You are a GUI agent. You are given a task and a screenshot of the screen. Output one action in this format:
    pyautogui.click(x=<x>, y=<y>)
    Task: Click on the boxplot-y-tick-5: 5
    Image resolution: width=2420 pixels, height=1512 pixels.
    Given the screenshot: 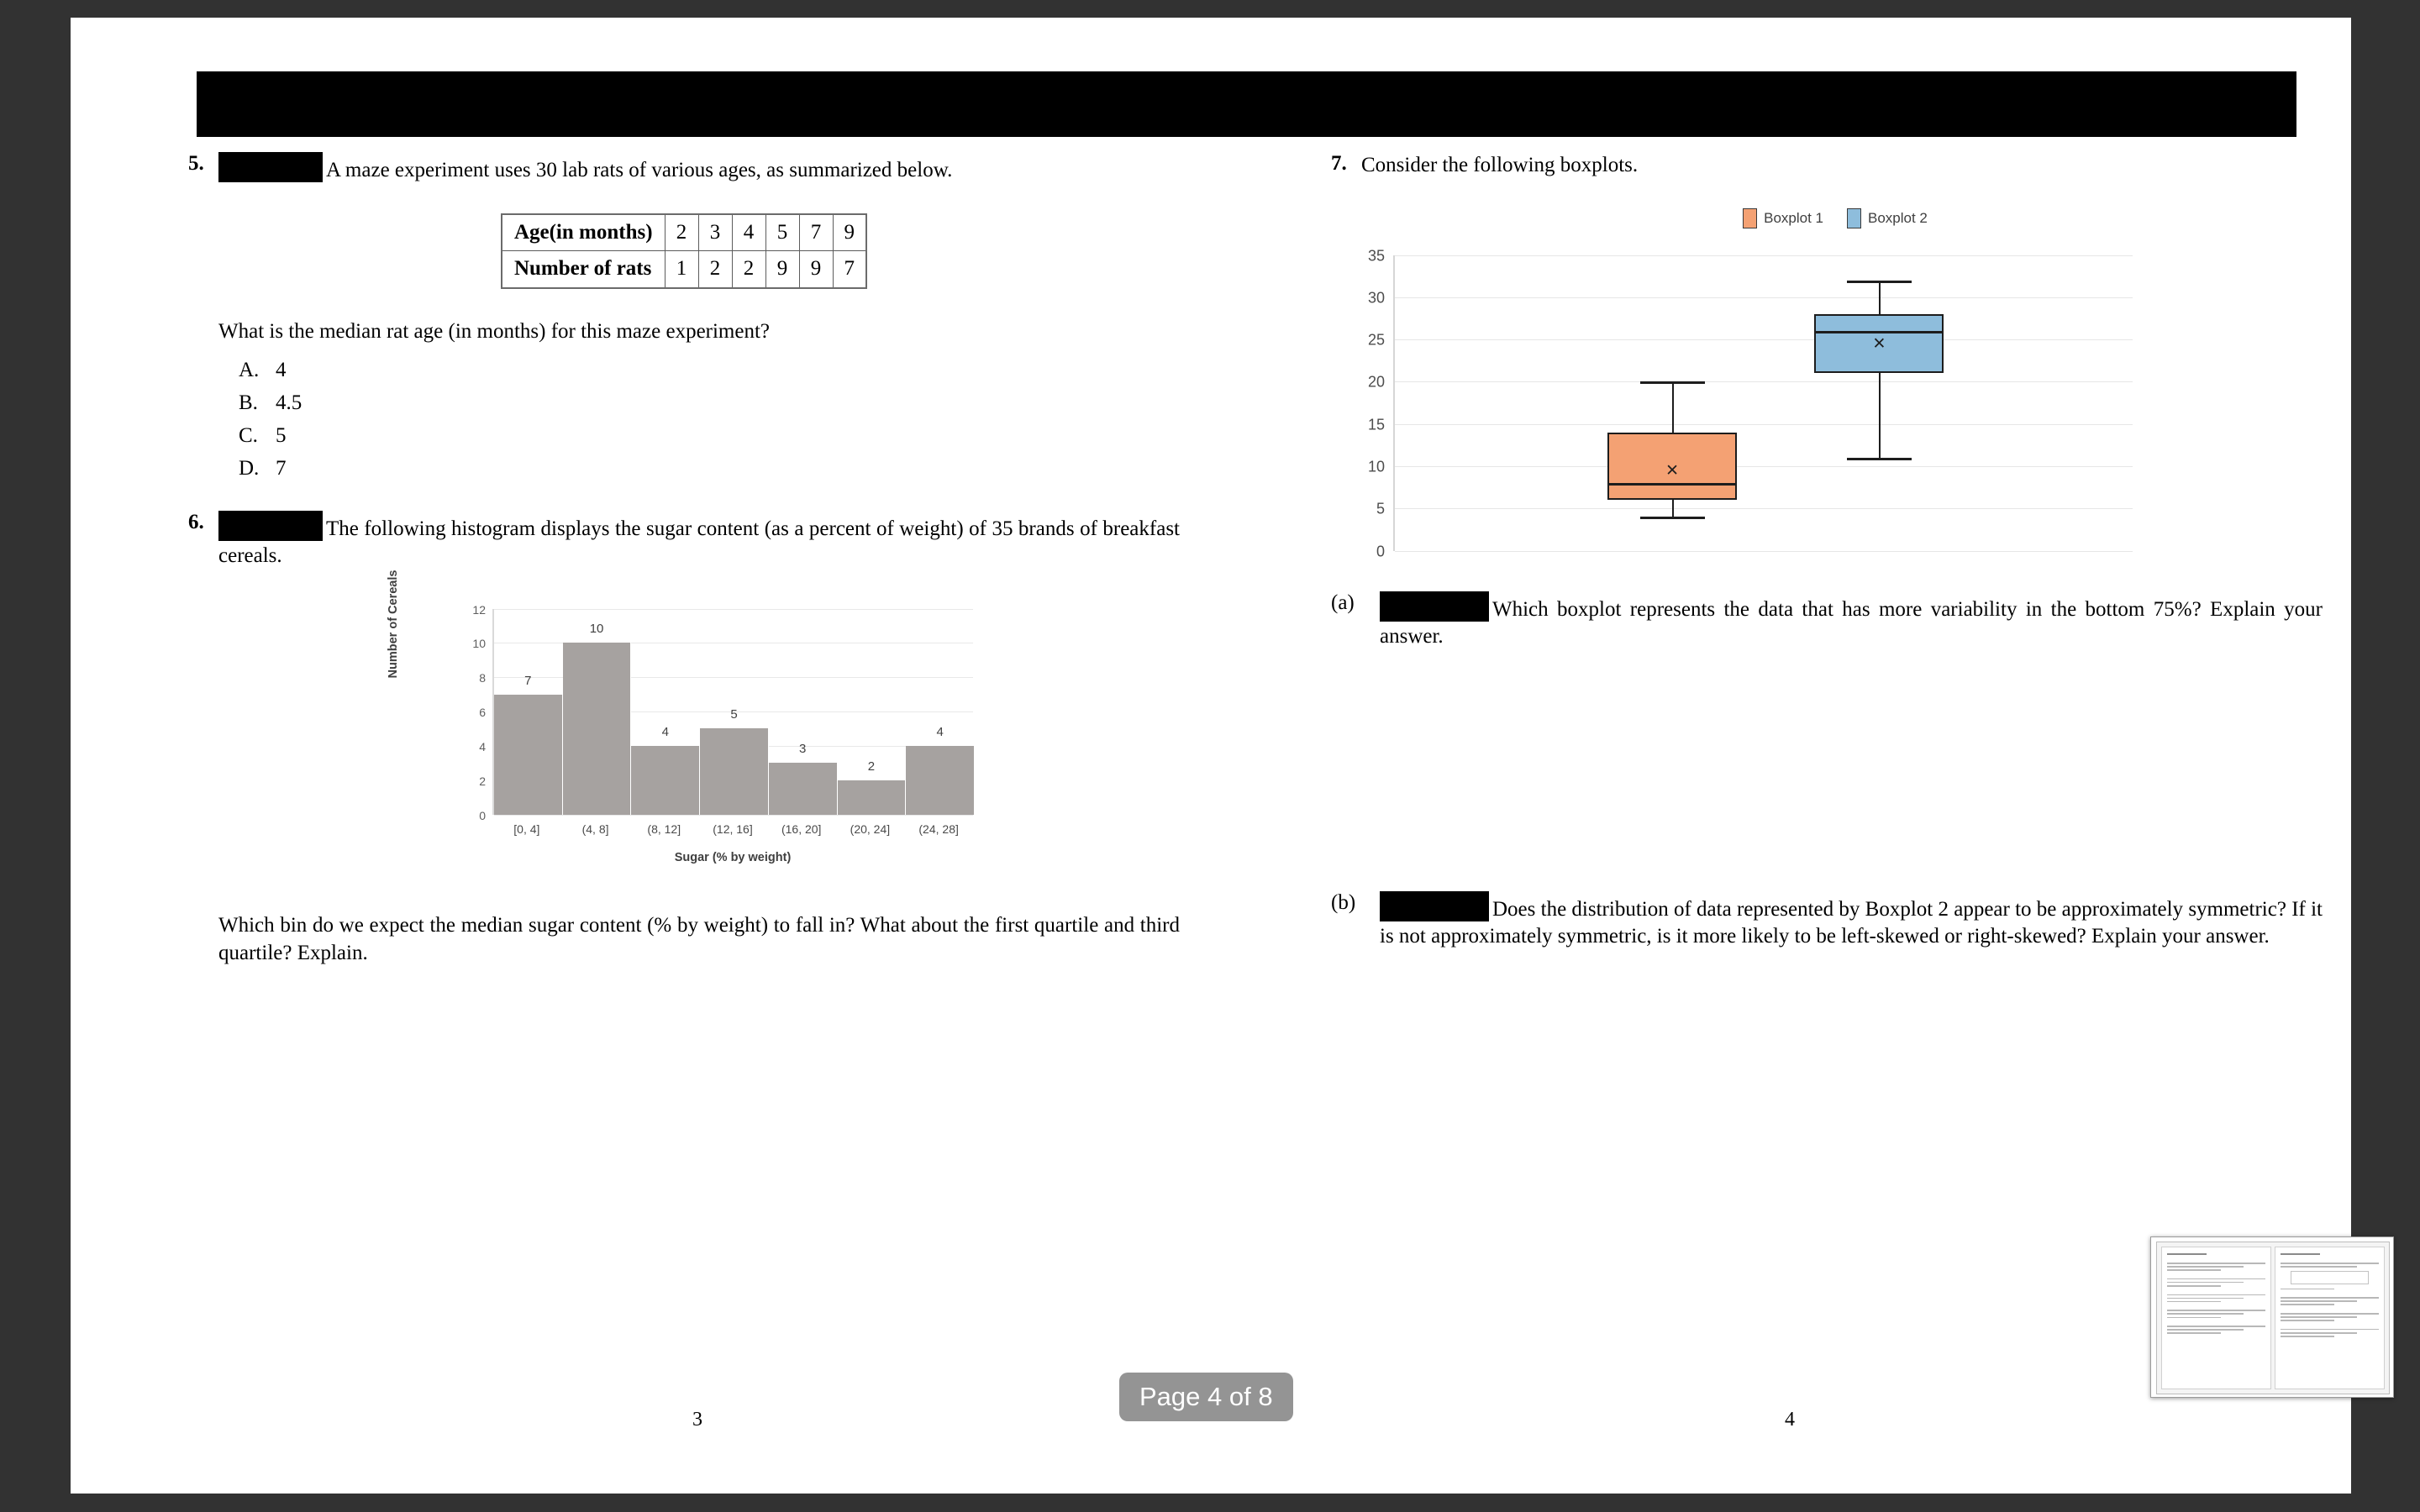 What is the action you would take?
    pyautogui.click(x=1380, y=508)
    